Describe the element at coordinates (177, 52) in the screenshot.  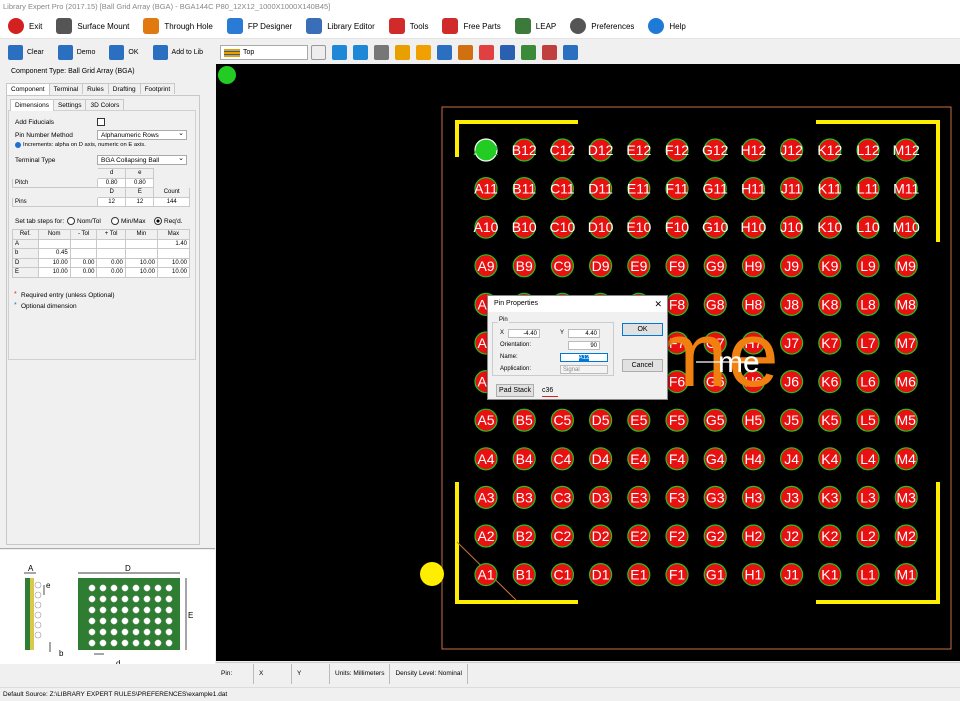
I see `add-to-lib-button: Add to Lib` at that location.